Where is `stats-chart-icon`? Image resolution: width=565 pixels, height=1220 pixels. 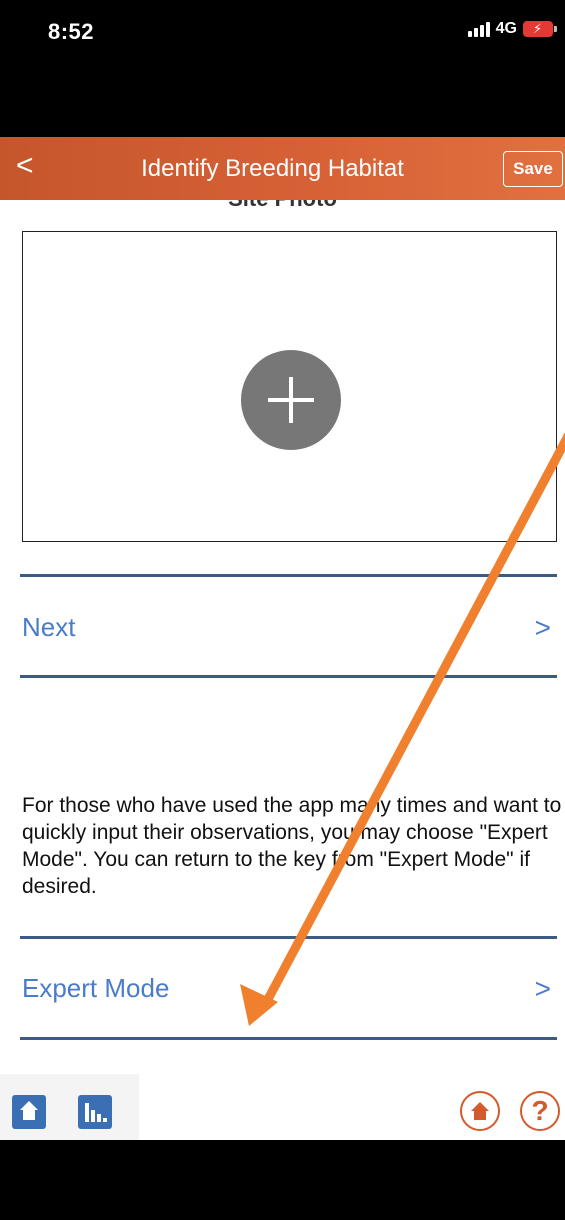 stats-chart-icon is located at coordinates (95, 1112).